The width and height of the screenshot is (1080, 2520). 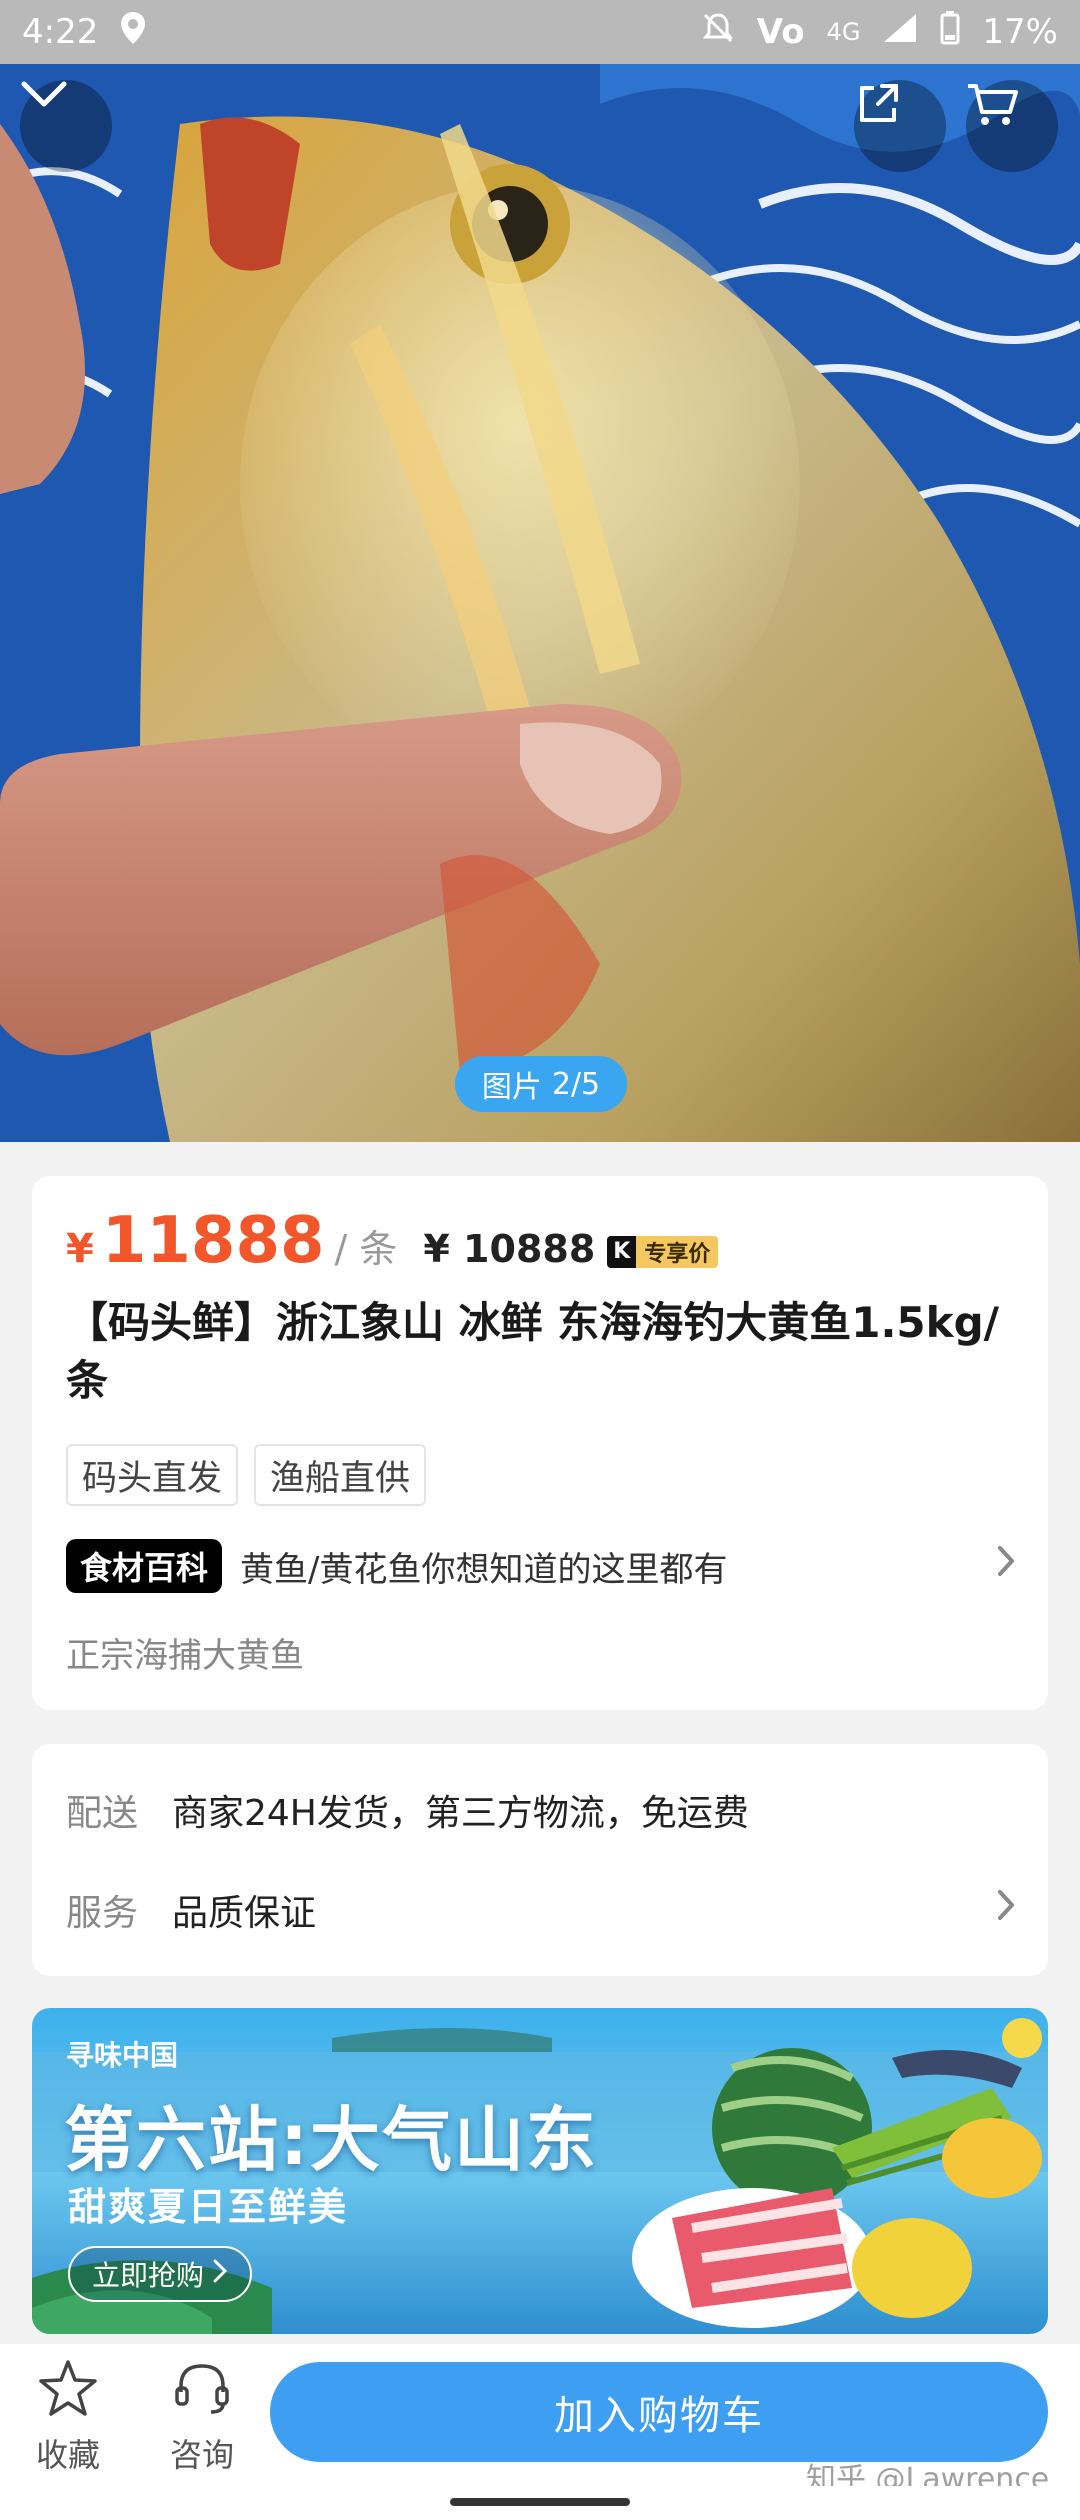 I want to click on delivery-value: 商家24H发货，第三方物流，免运费, so click(x=460, y=1813).